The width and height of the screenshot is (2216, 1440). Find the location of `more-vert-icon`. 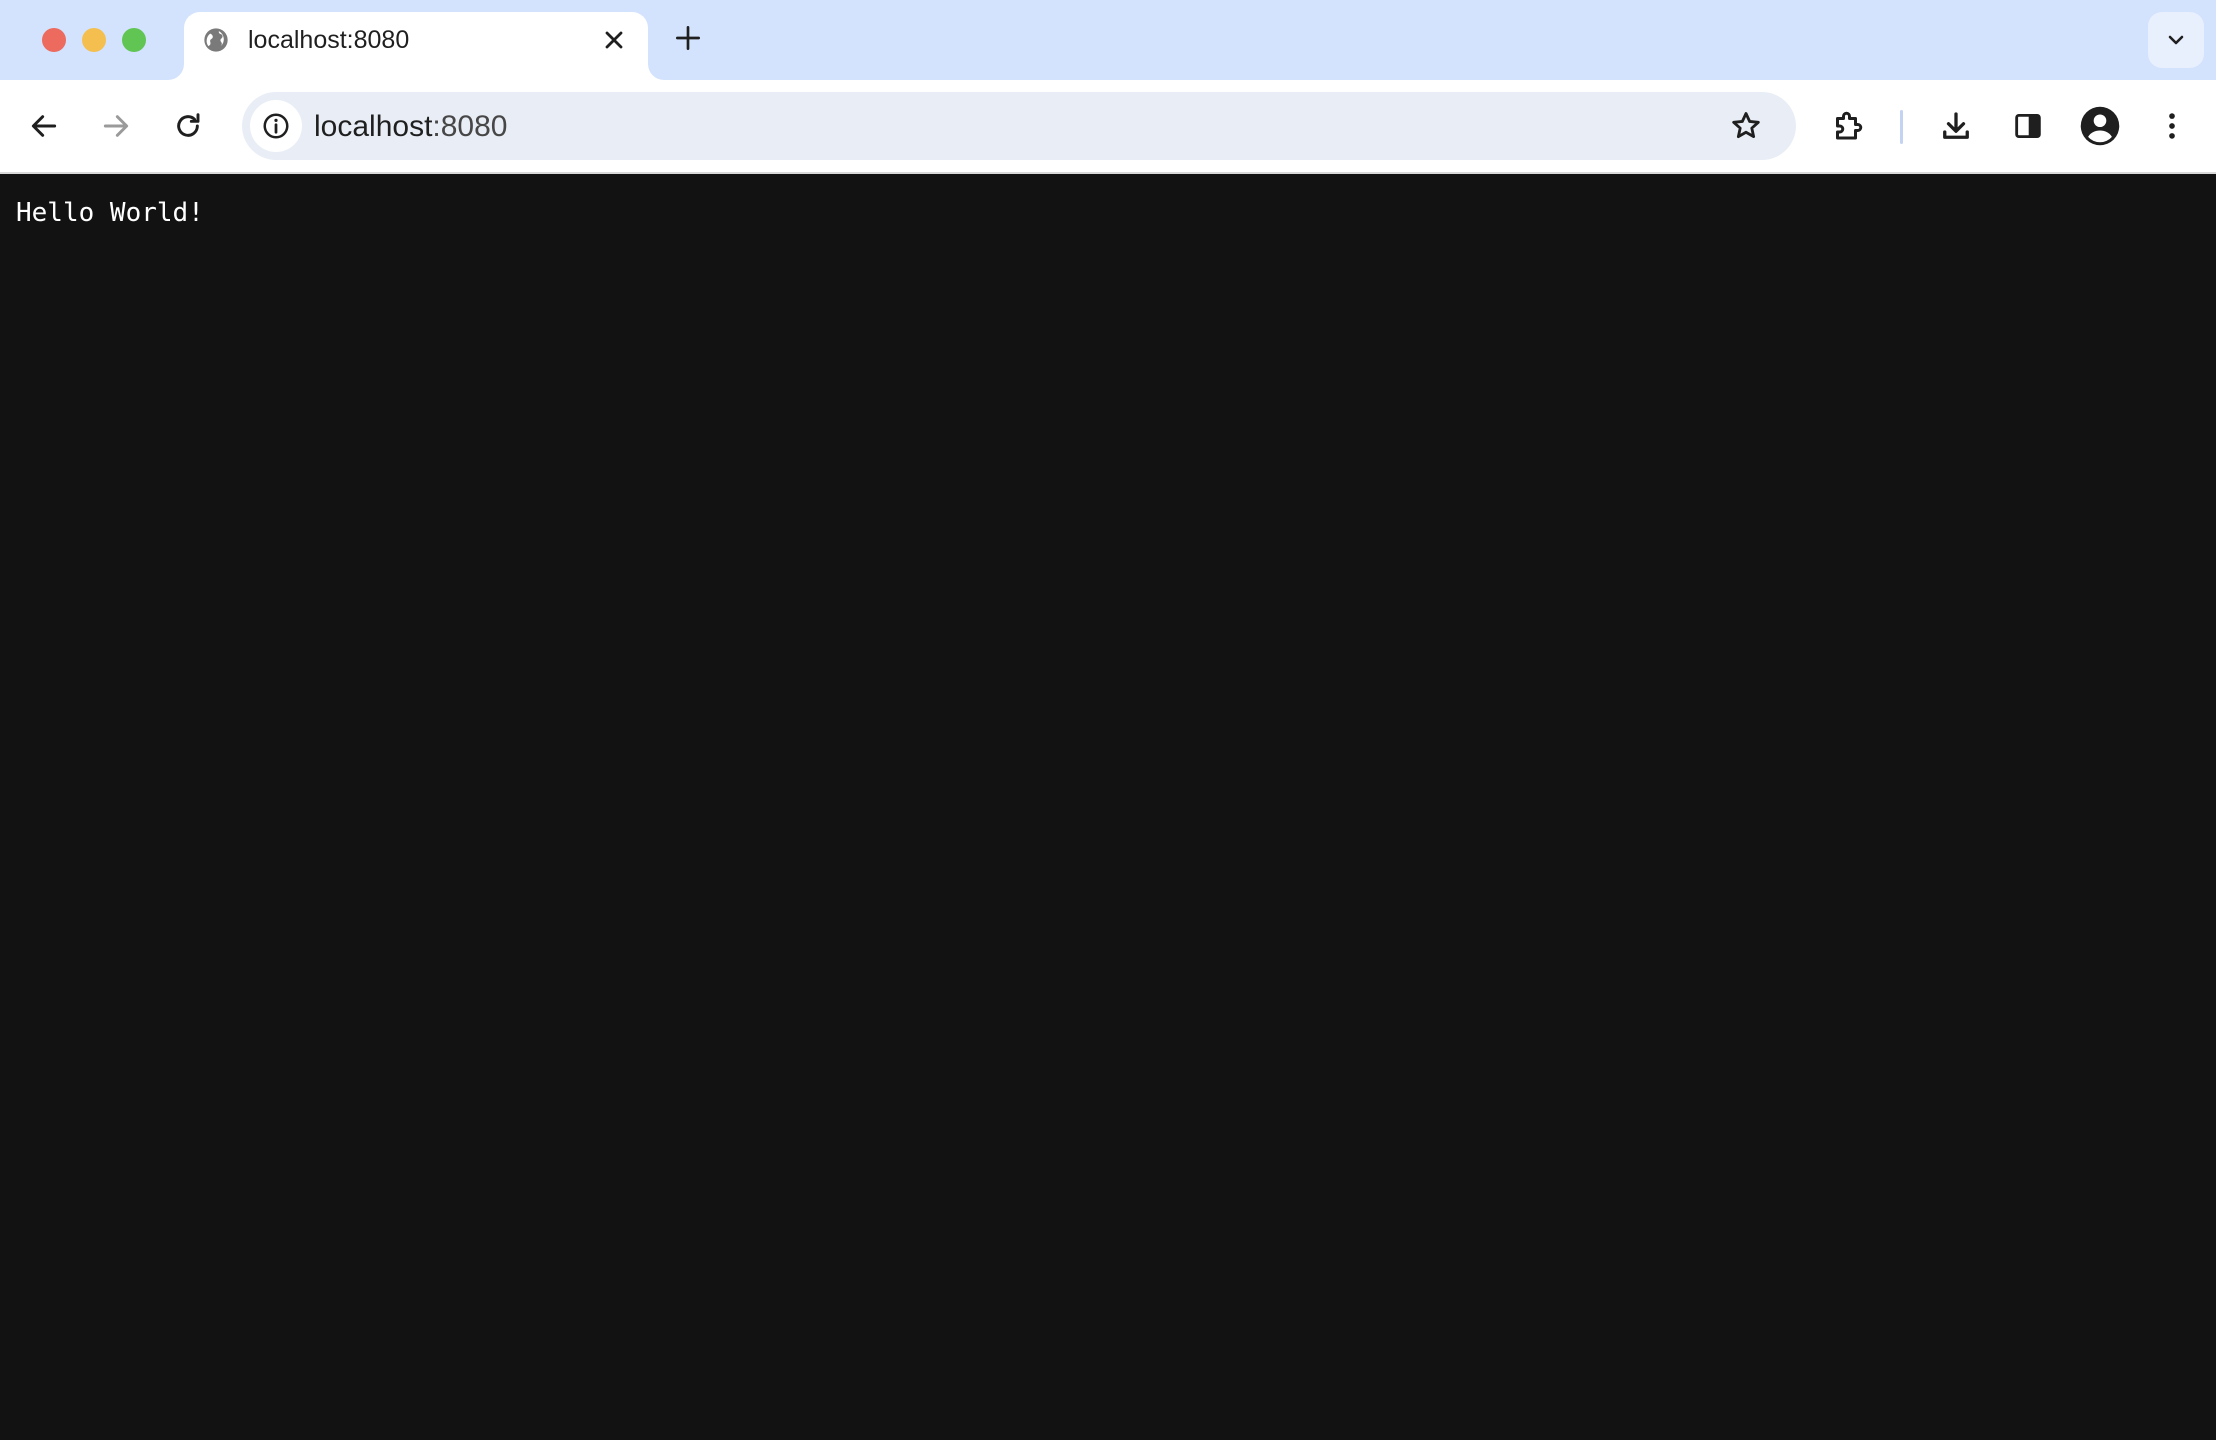

more-vert-icon is located at coordinates (2172, 126).